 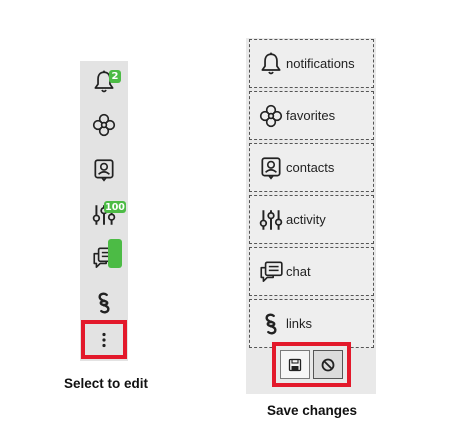 I want to click on floppy-disk-icon, so click(x=295, y=364).